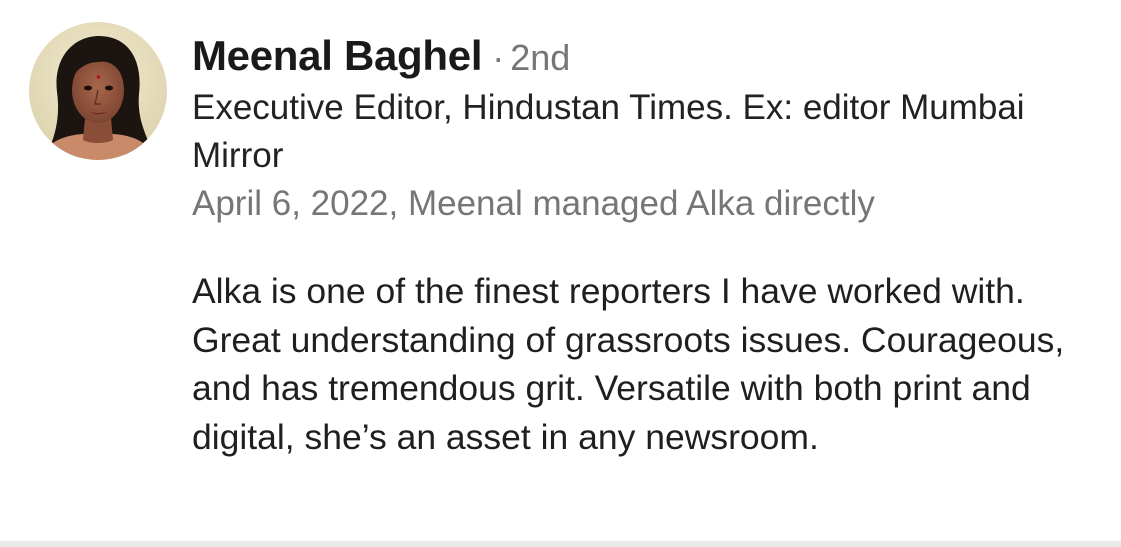  I want to click on author-name: Meenal Baghel, so click(337, 55).